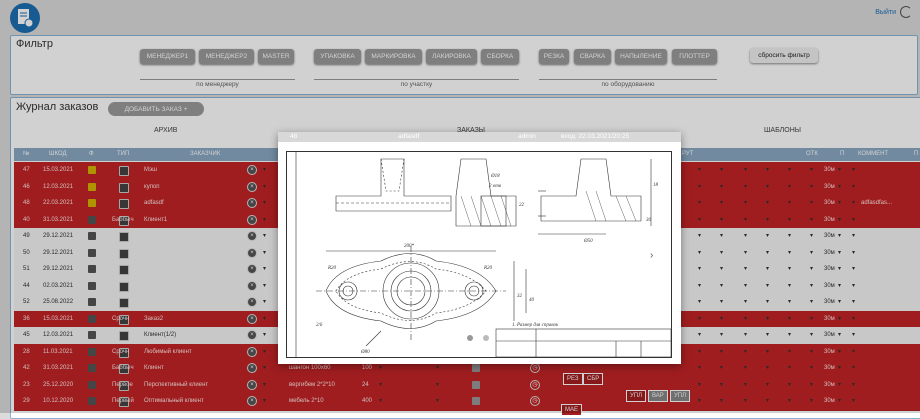 The image size is (920, 419). What do you see at coordinates (527, 136) in the screenshot?
I see `modal-user: admin` at bounding box center [527, 136].